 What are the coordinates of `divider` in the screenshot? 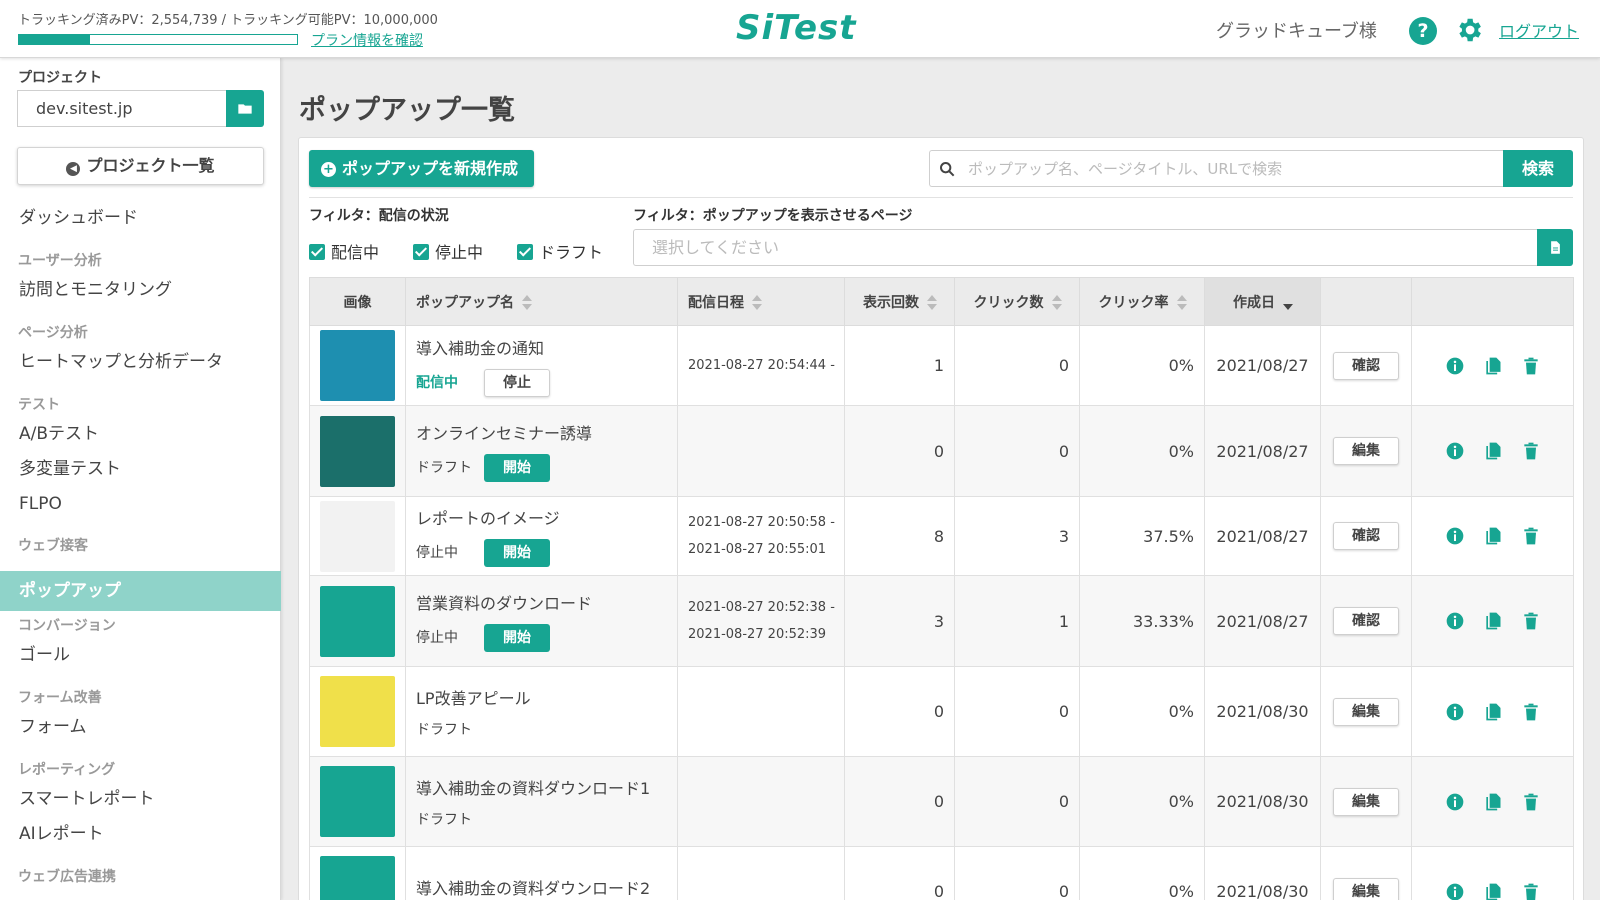 It's located at (941, 197).